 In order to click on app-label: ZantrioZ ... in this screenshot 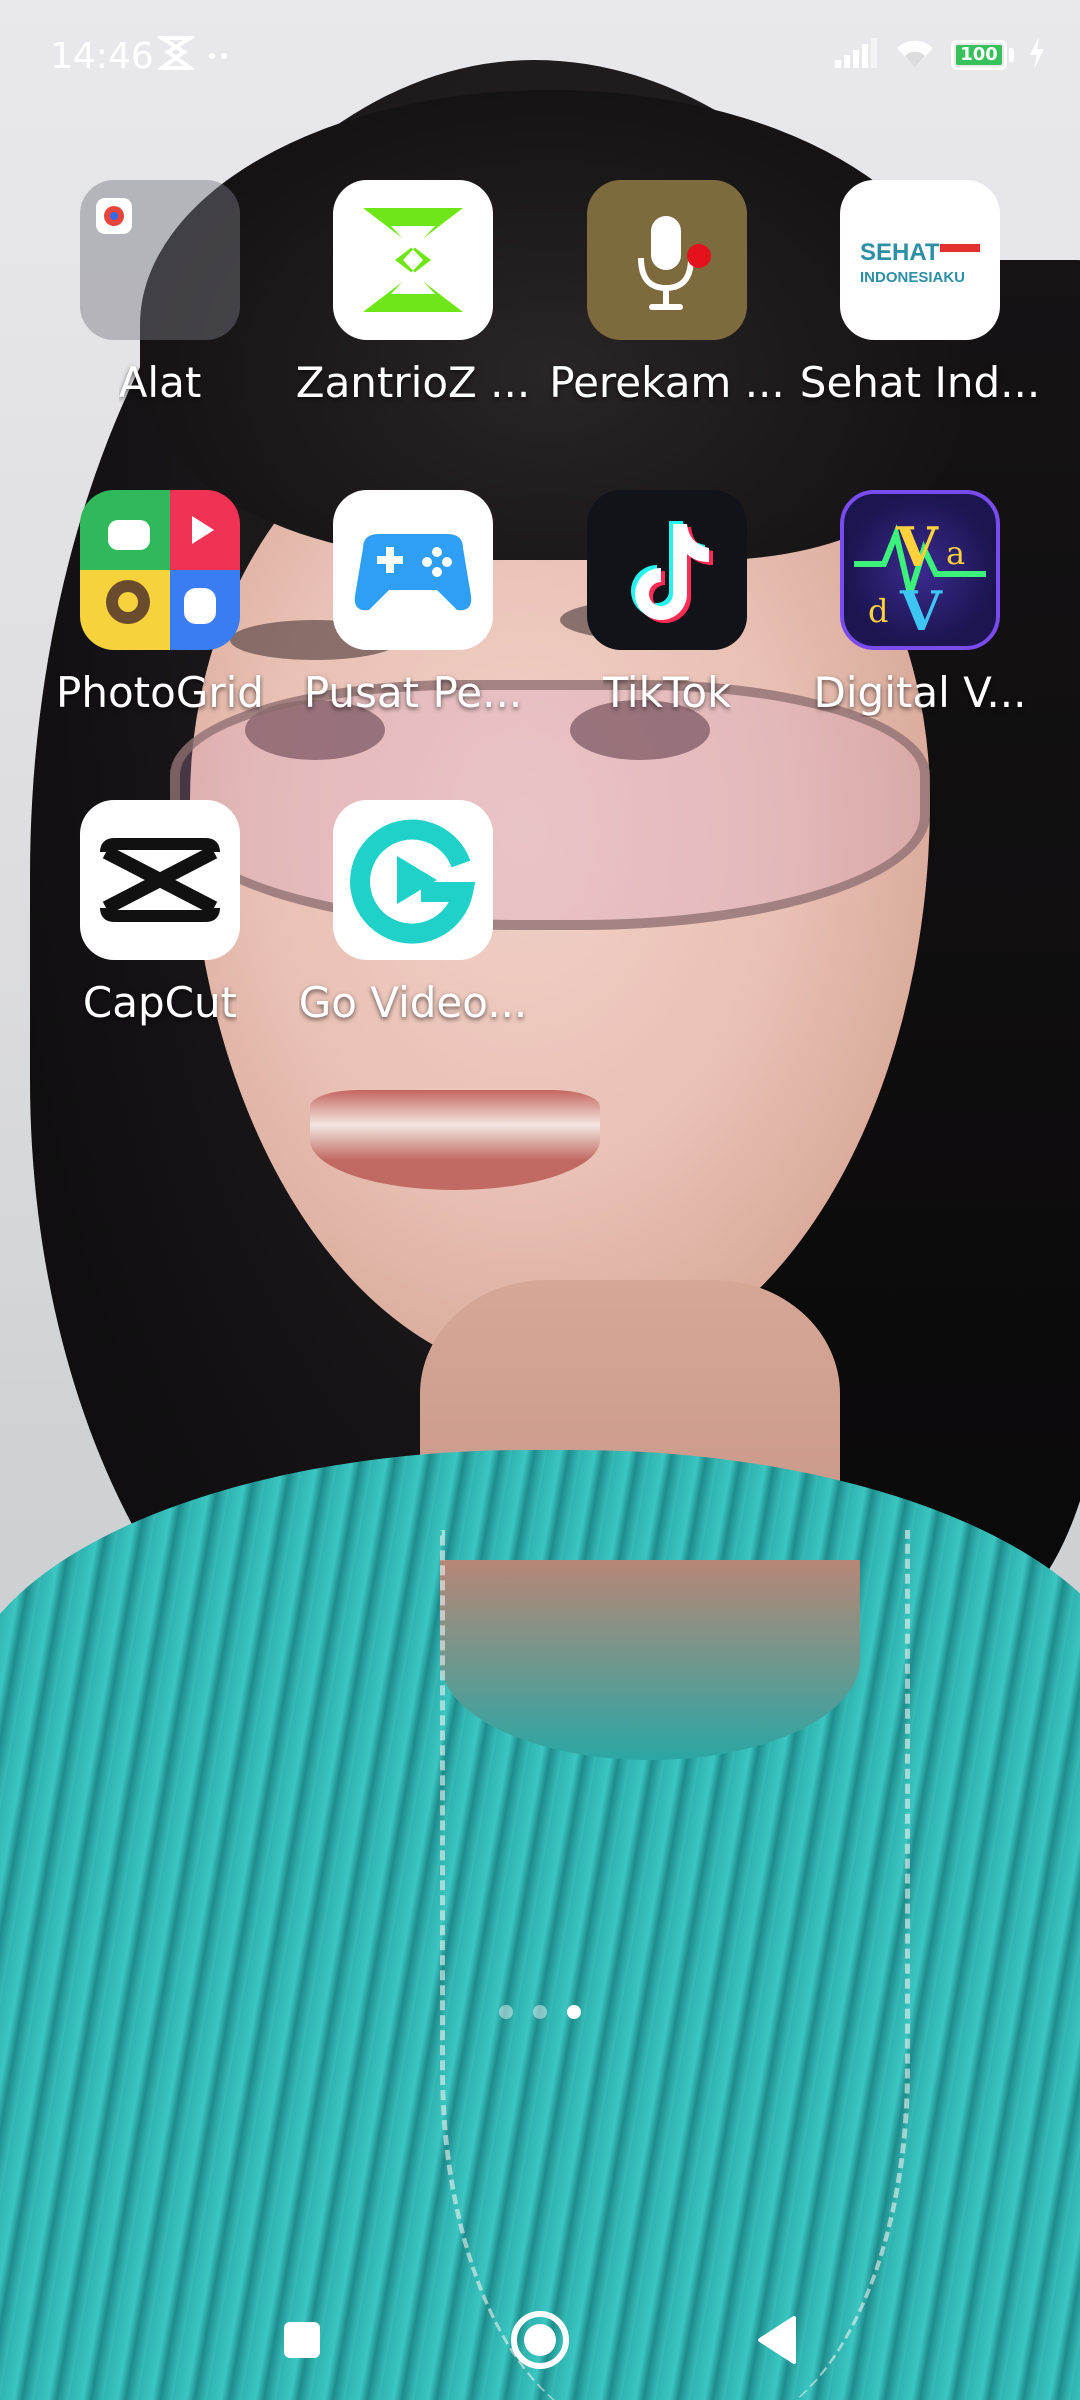, I will do `click(413, 382)`.